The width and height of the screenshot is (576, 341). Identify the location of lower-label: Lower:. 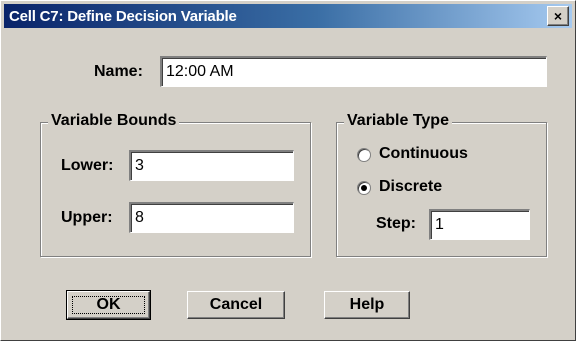
(87, 165).